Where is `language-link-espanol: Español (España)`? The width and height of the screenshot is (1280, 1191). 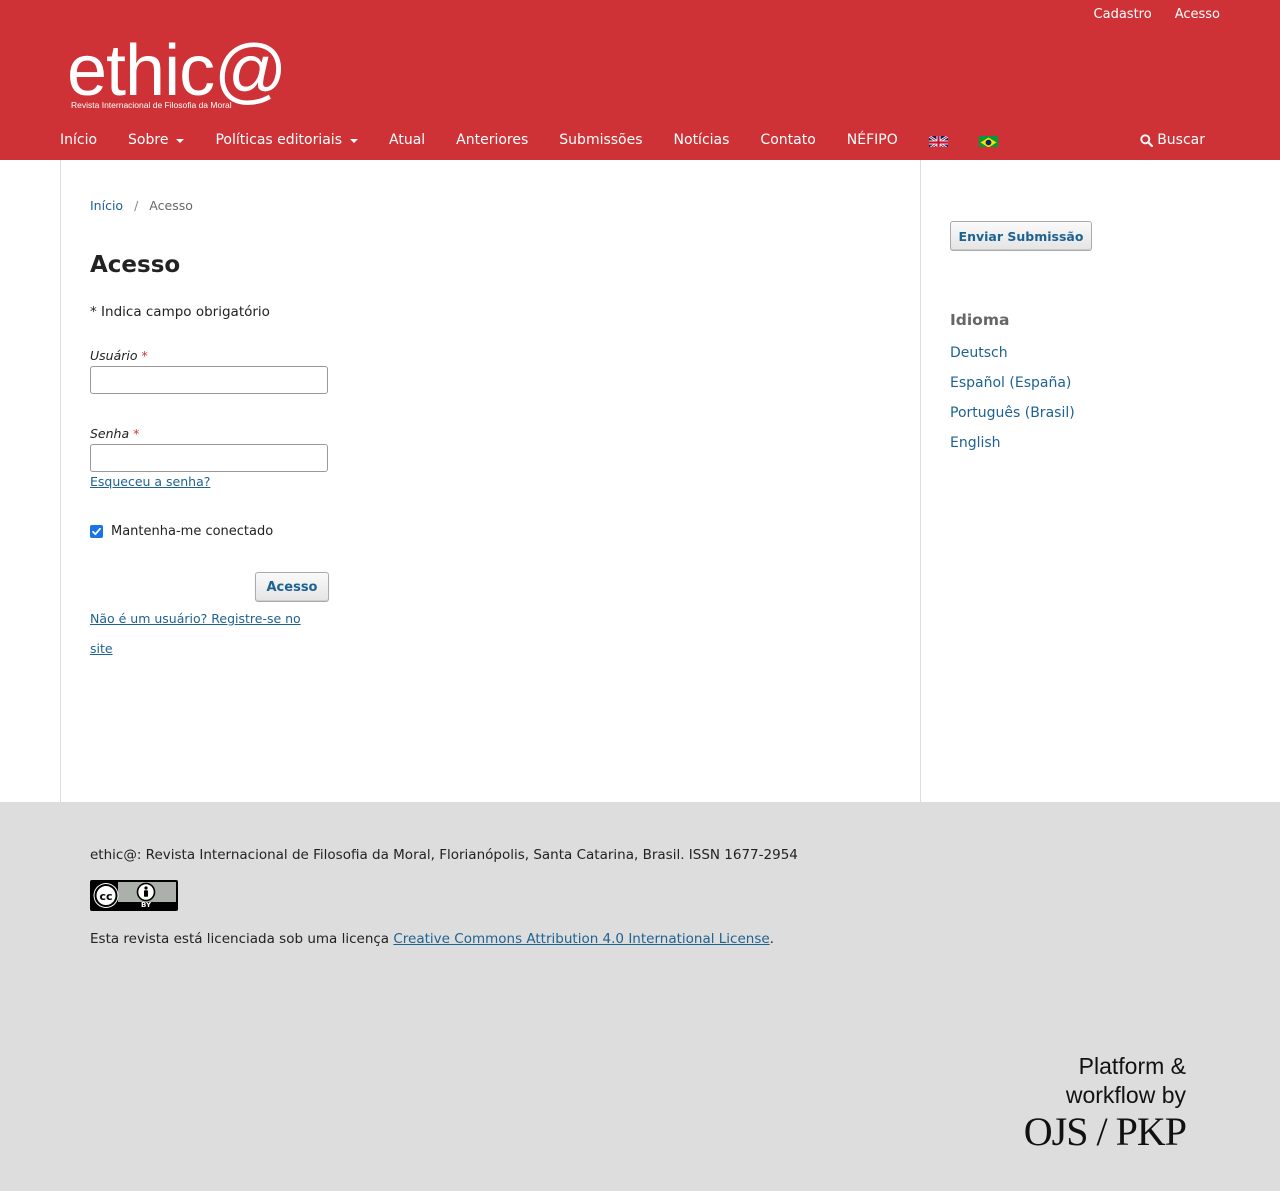
language-link-espanol: Español (España) is located at coordinates (1010, 383).